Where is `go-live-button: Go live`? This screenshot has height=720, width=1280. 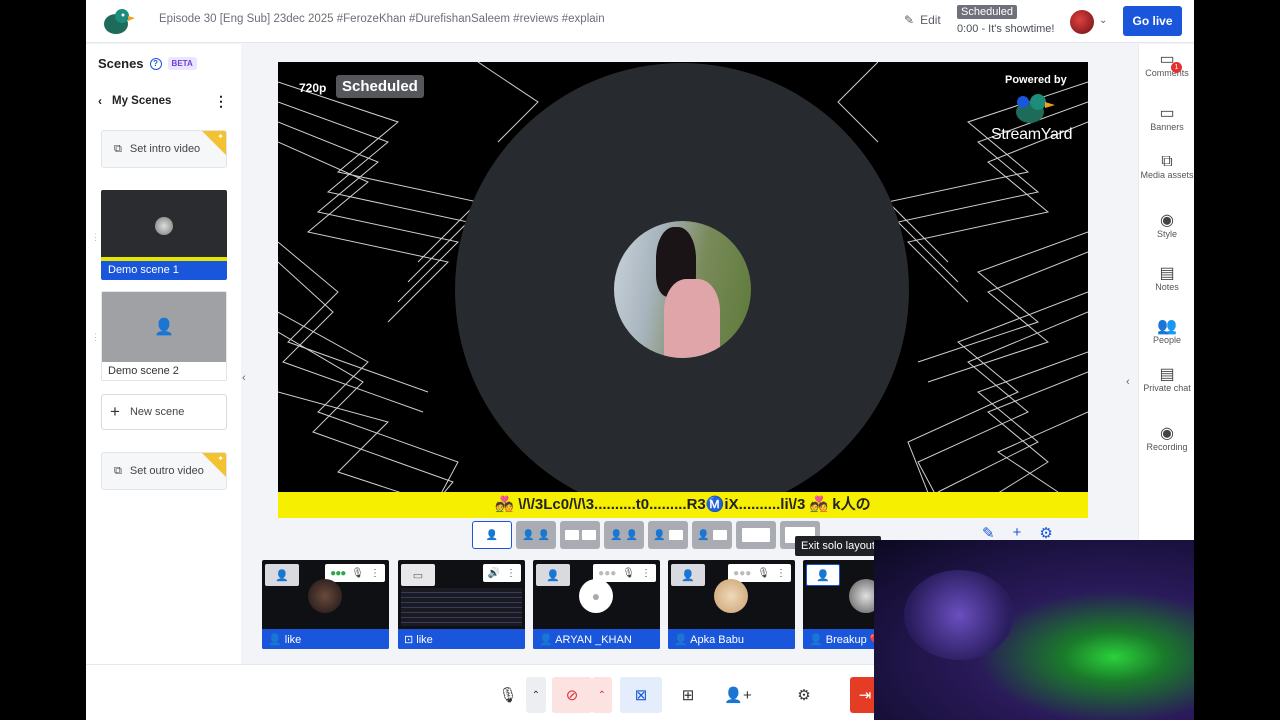 go-live-button: Go live is located at coordinates (1152, 21).